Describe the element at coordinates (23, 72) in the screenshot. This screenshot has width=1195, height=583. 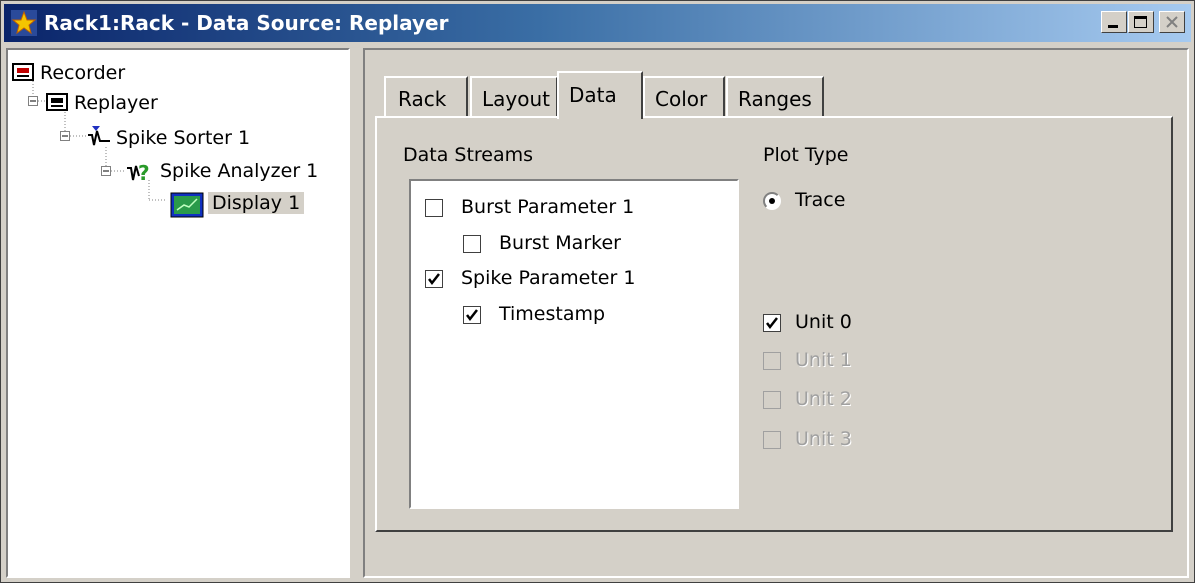
I see `recorder-icon` at that location.